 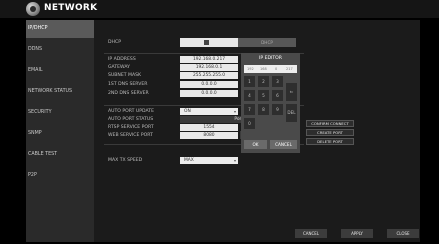 I want to click on auto-port-update-label: AUTO PORT UPDATE, so click(x=131, y=111).